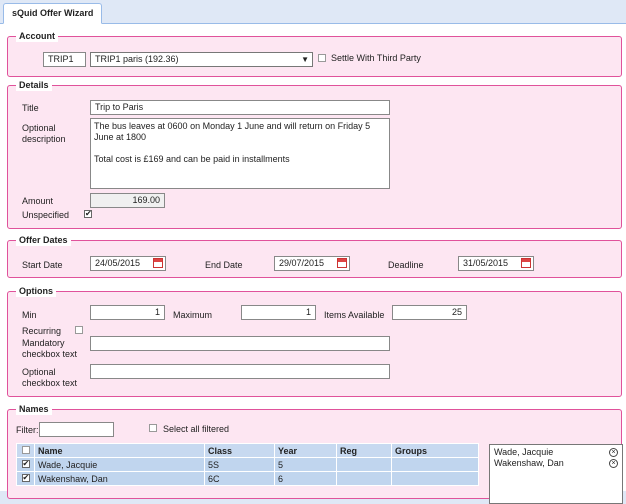 This screenshot has height=504, width=626. I want to click on cell-name: Wade, Jacquie, so click(119, 464).